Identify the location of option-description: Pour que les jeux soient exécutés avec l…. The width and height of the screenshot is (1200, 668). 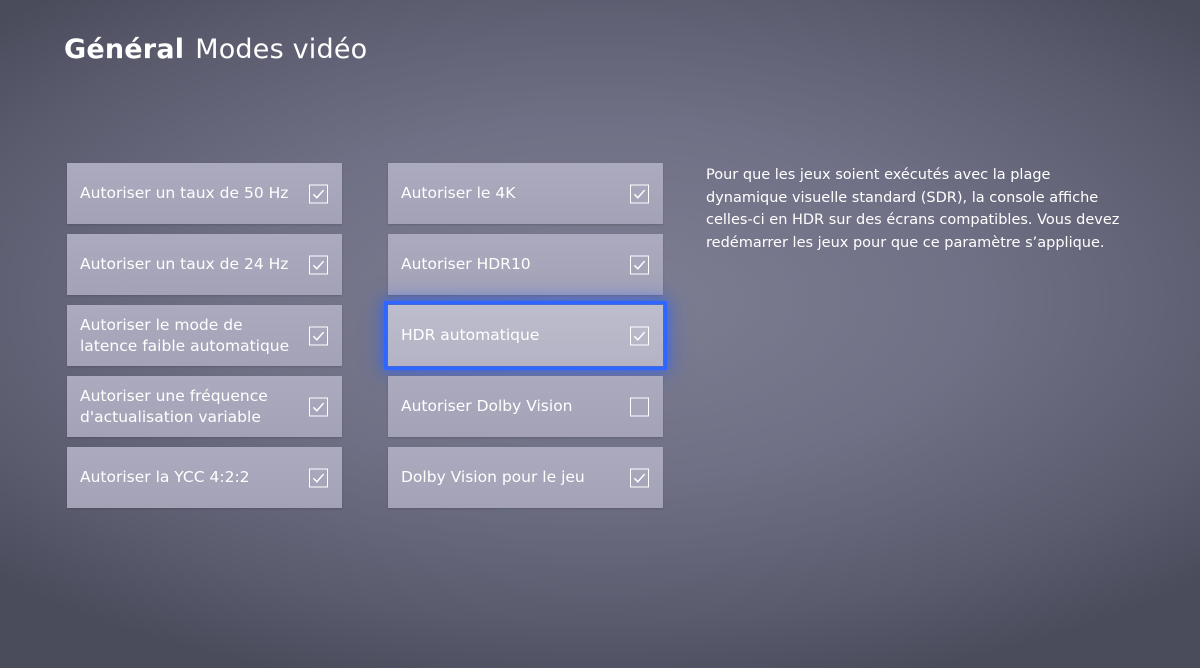
(913, 209).